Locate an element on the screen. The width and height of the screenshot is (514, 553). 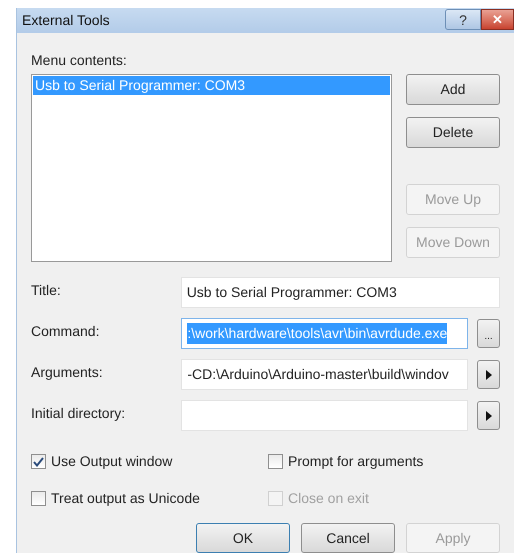
field-label: Command: is located at coordinates (65, 331).